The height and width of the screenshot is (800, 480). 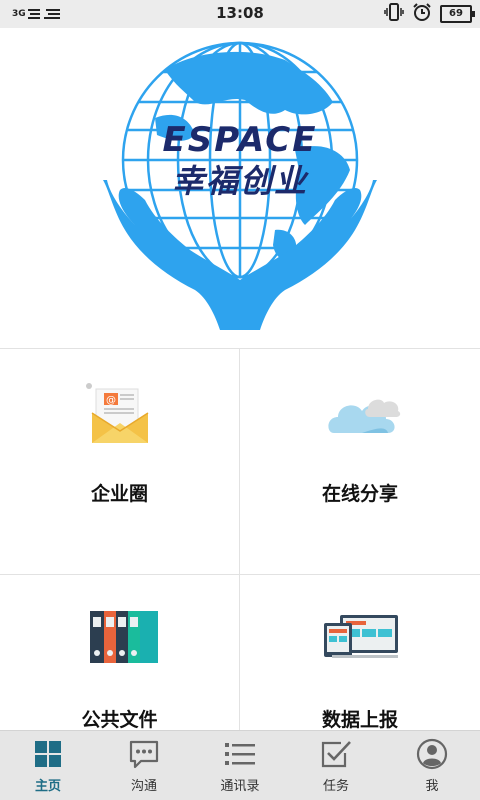 I want to click on bottom-nav: 主页 沟通 通讯录 任务 我, so click(x=240, y=765).